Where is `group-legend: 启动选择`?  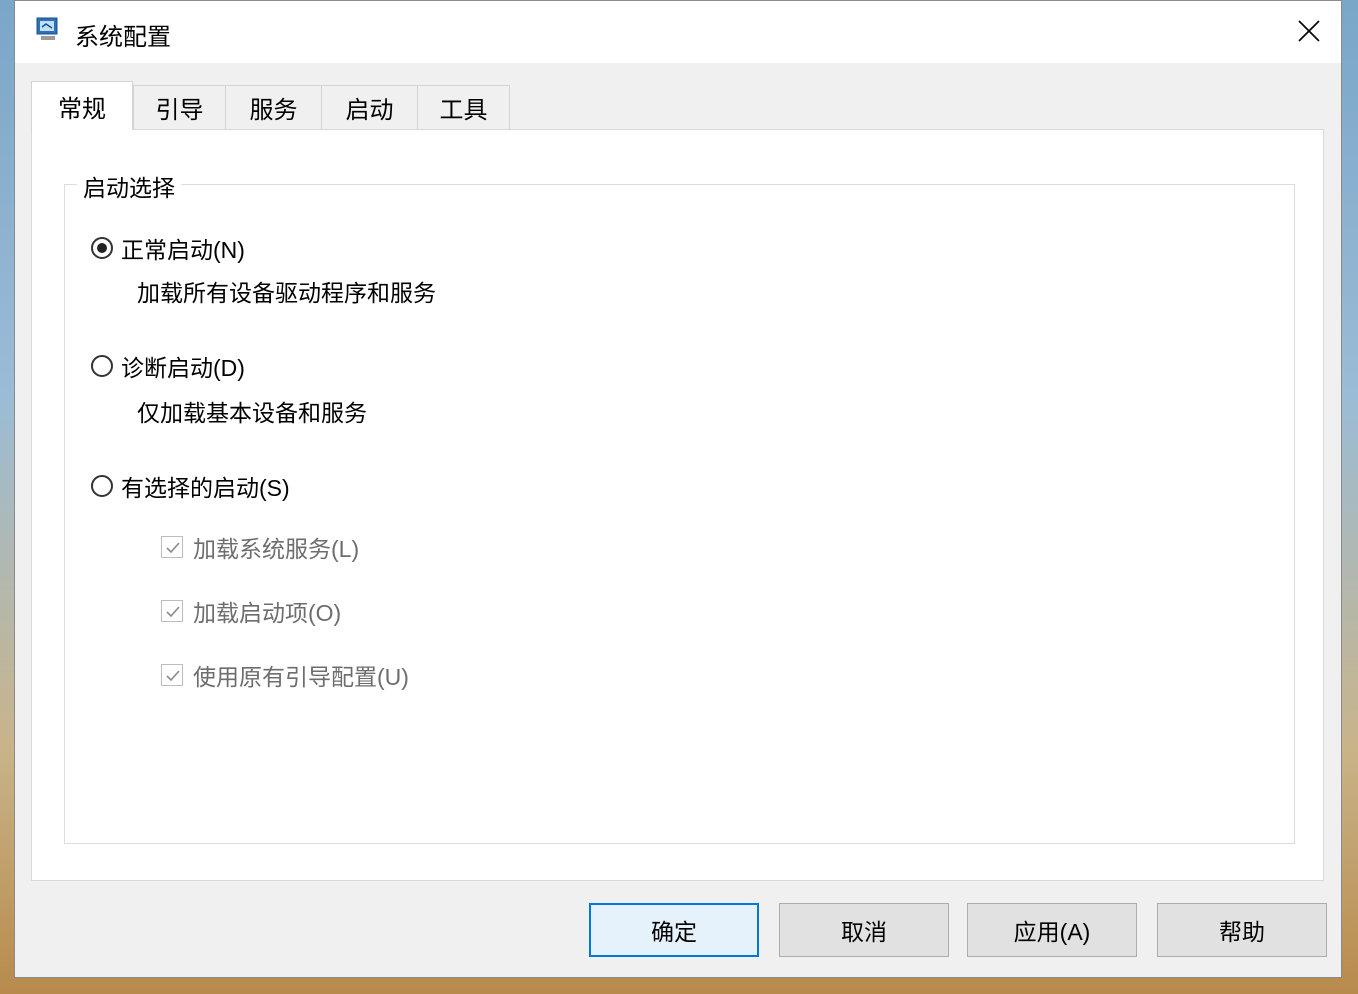 group-legend: 启动选择 is located at coordinates (129, 186).